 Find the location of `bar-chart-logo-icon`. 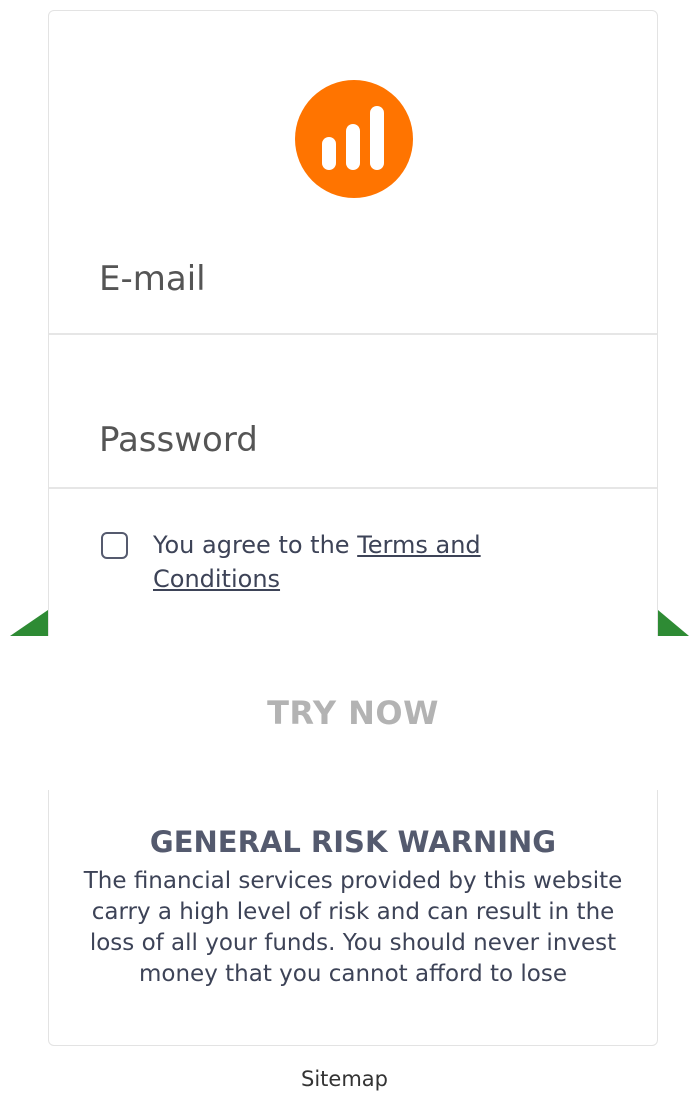

bar-chart-logo-icon is located at coordinates (354, 139).